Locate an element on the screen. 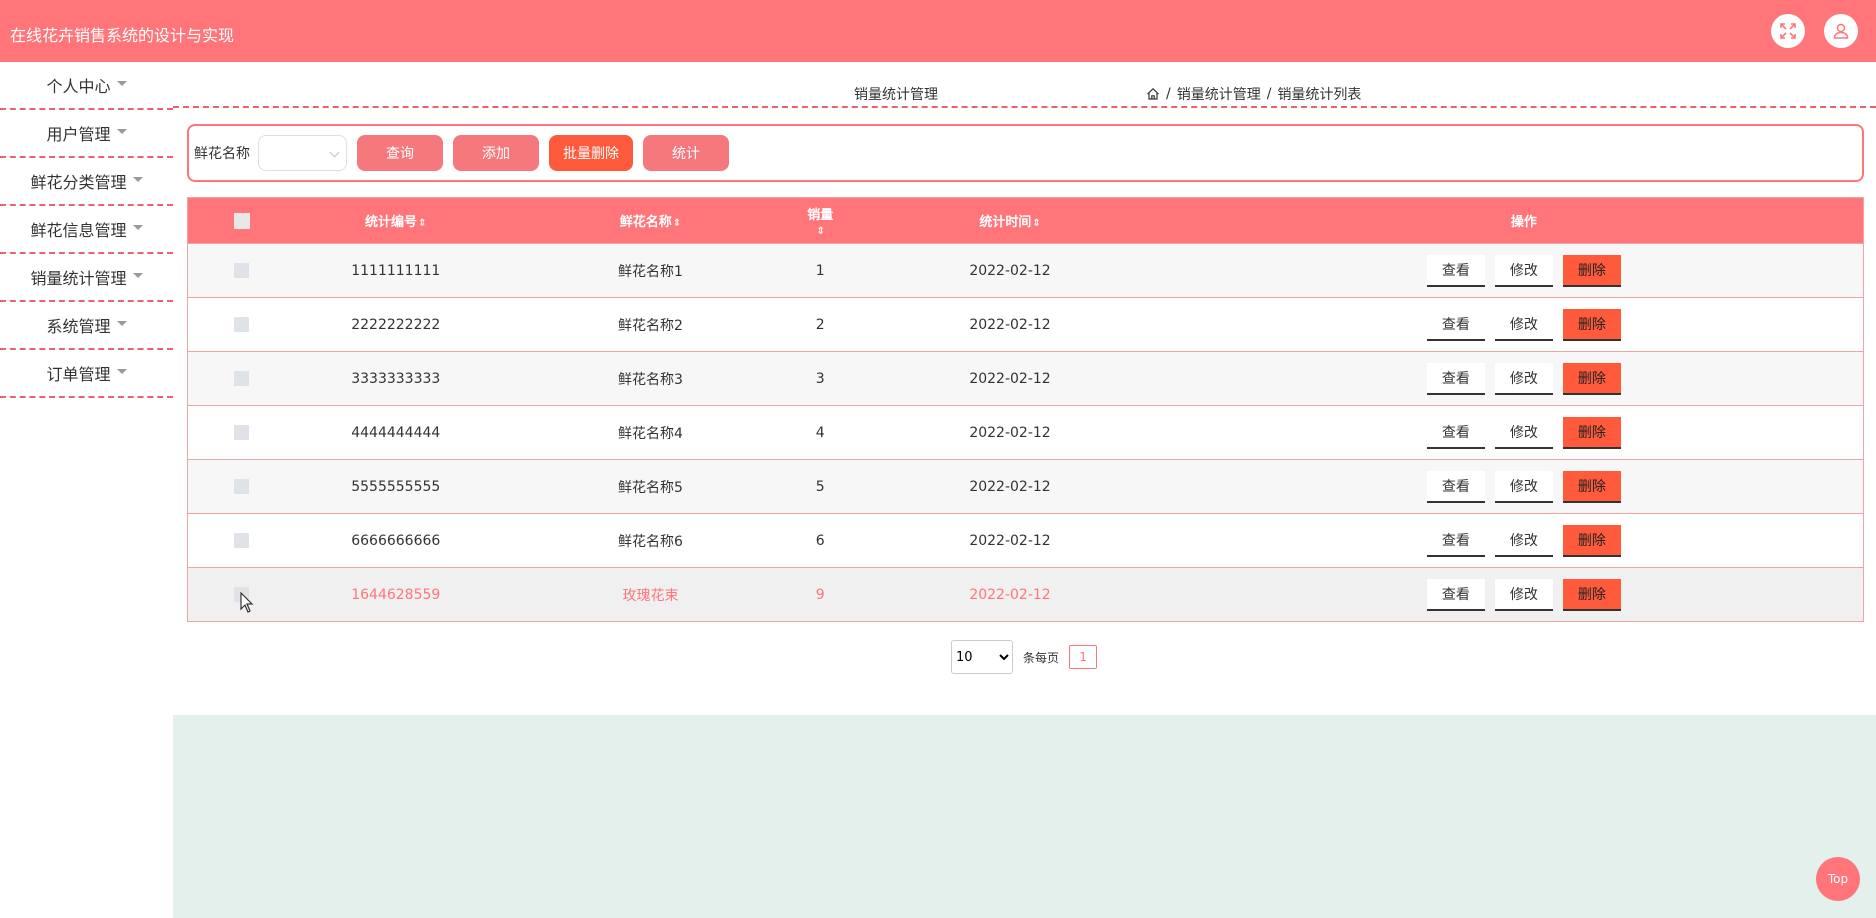 Image resolution: width=1876 pixels, height=918 pixels. header-qty: 销量⇕ is located at coordinates (820, 221).